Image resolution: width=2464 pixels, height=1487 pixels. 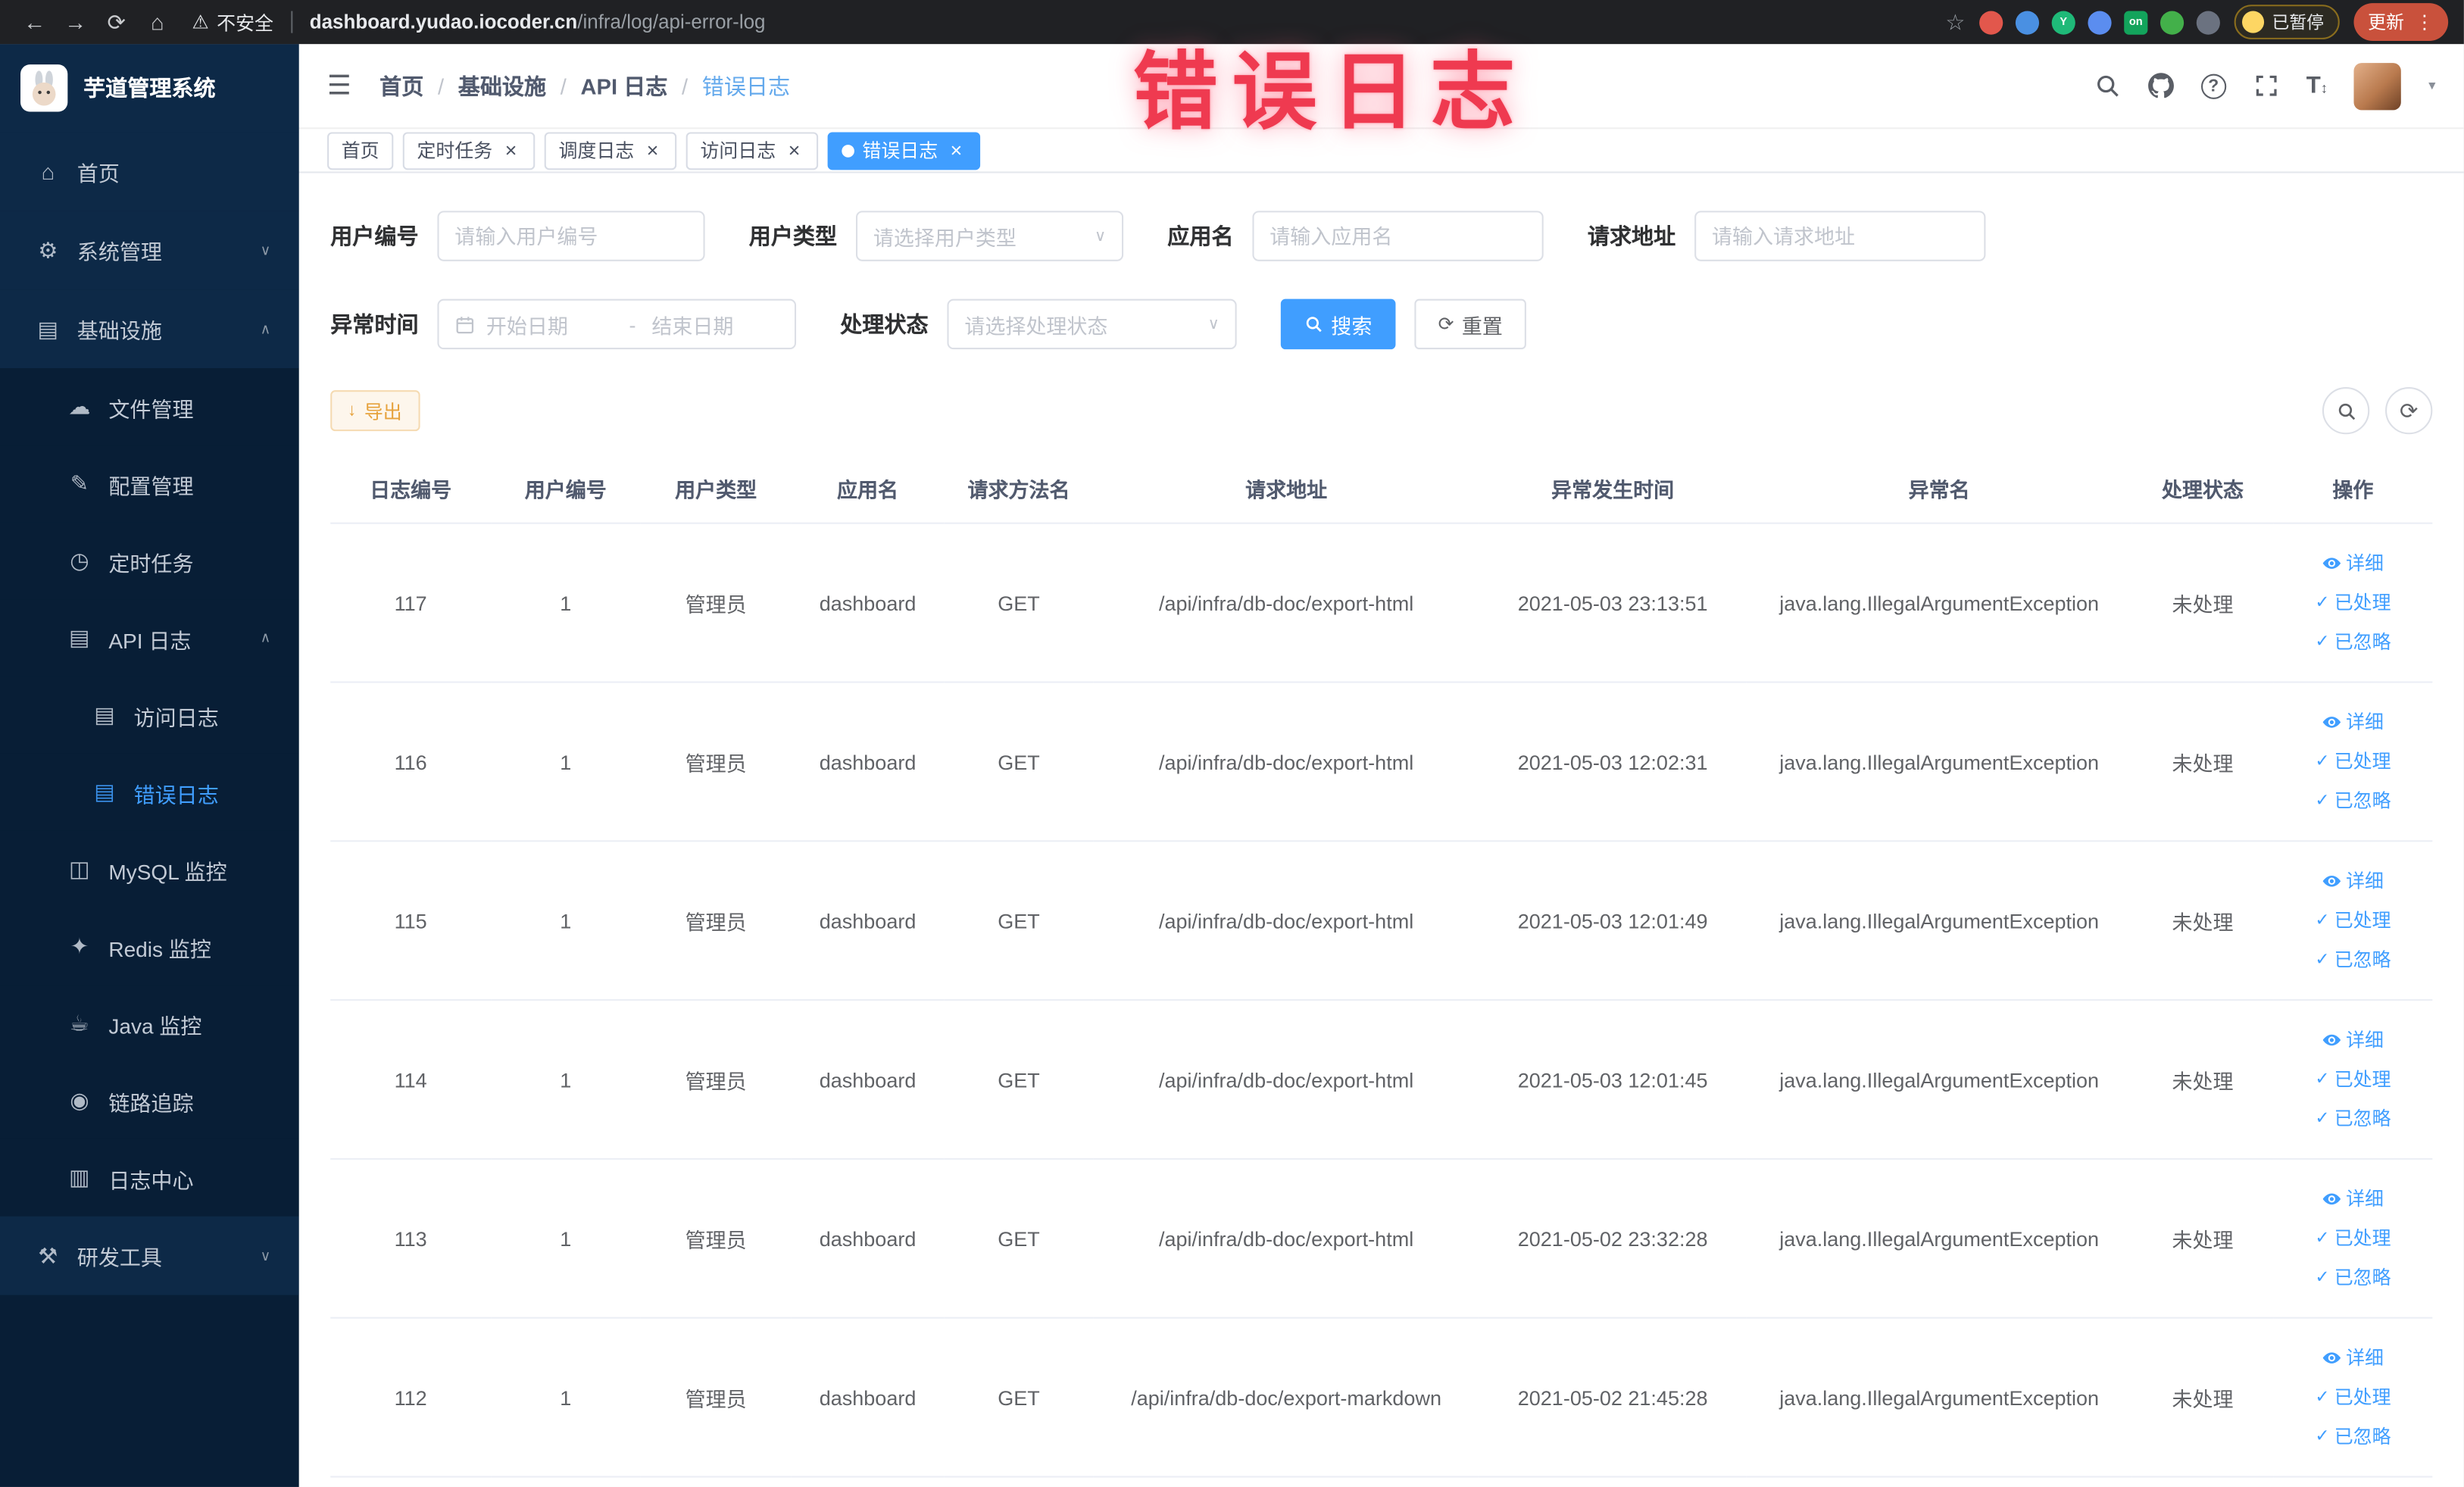 I want to click on view-tab-3: 访问日志 ×, so click(x=752, y=150).